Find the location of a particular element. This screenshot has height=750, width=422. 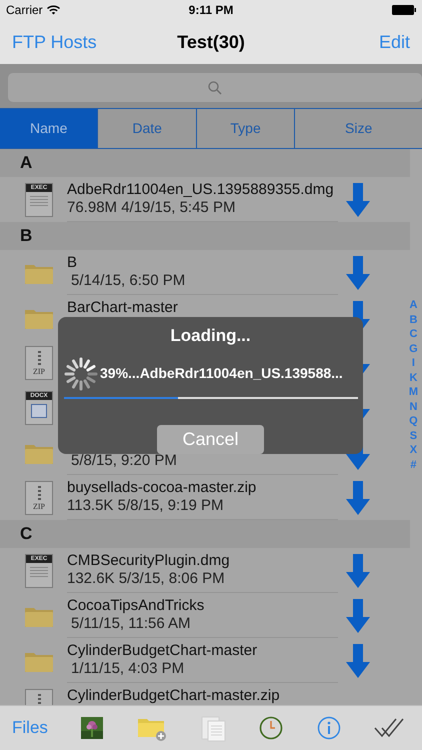

index-letter: K is located at coordinates (413, 377).